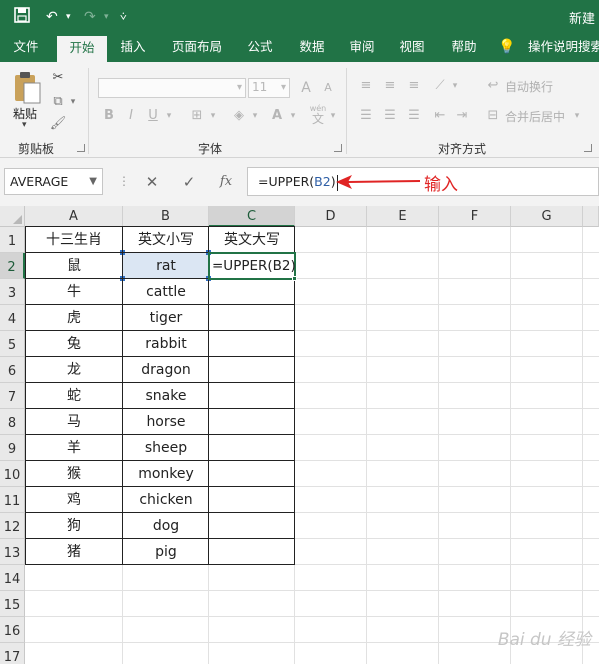 The image size is (599, 664). Describe the element at coordinates (12, 474) in the screenshot. I see `row-header-10: 10` at that location.